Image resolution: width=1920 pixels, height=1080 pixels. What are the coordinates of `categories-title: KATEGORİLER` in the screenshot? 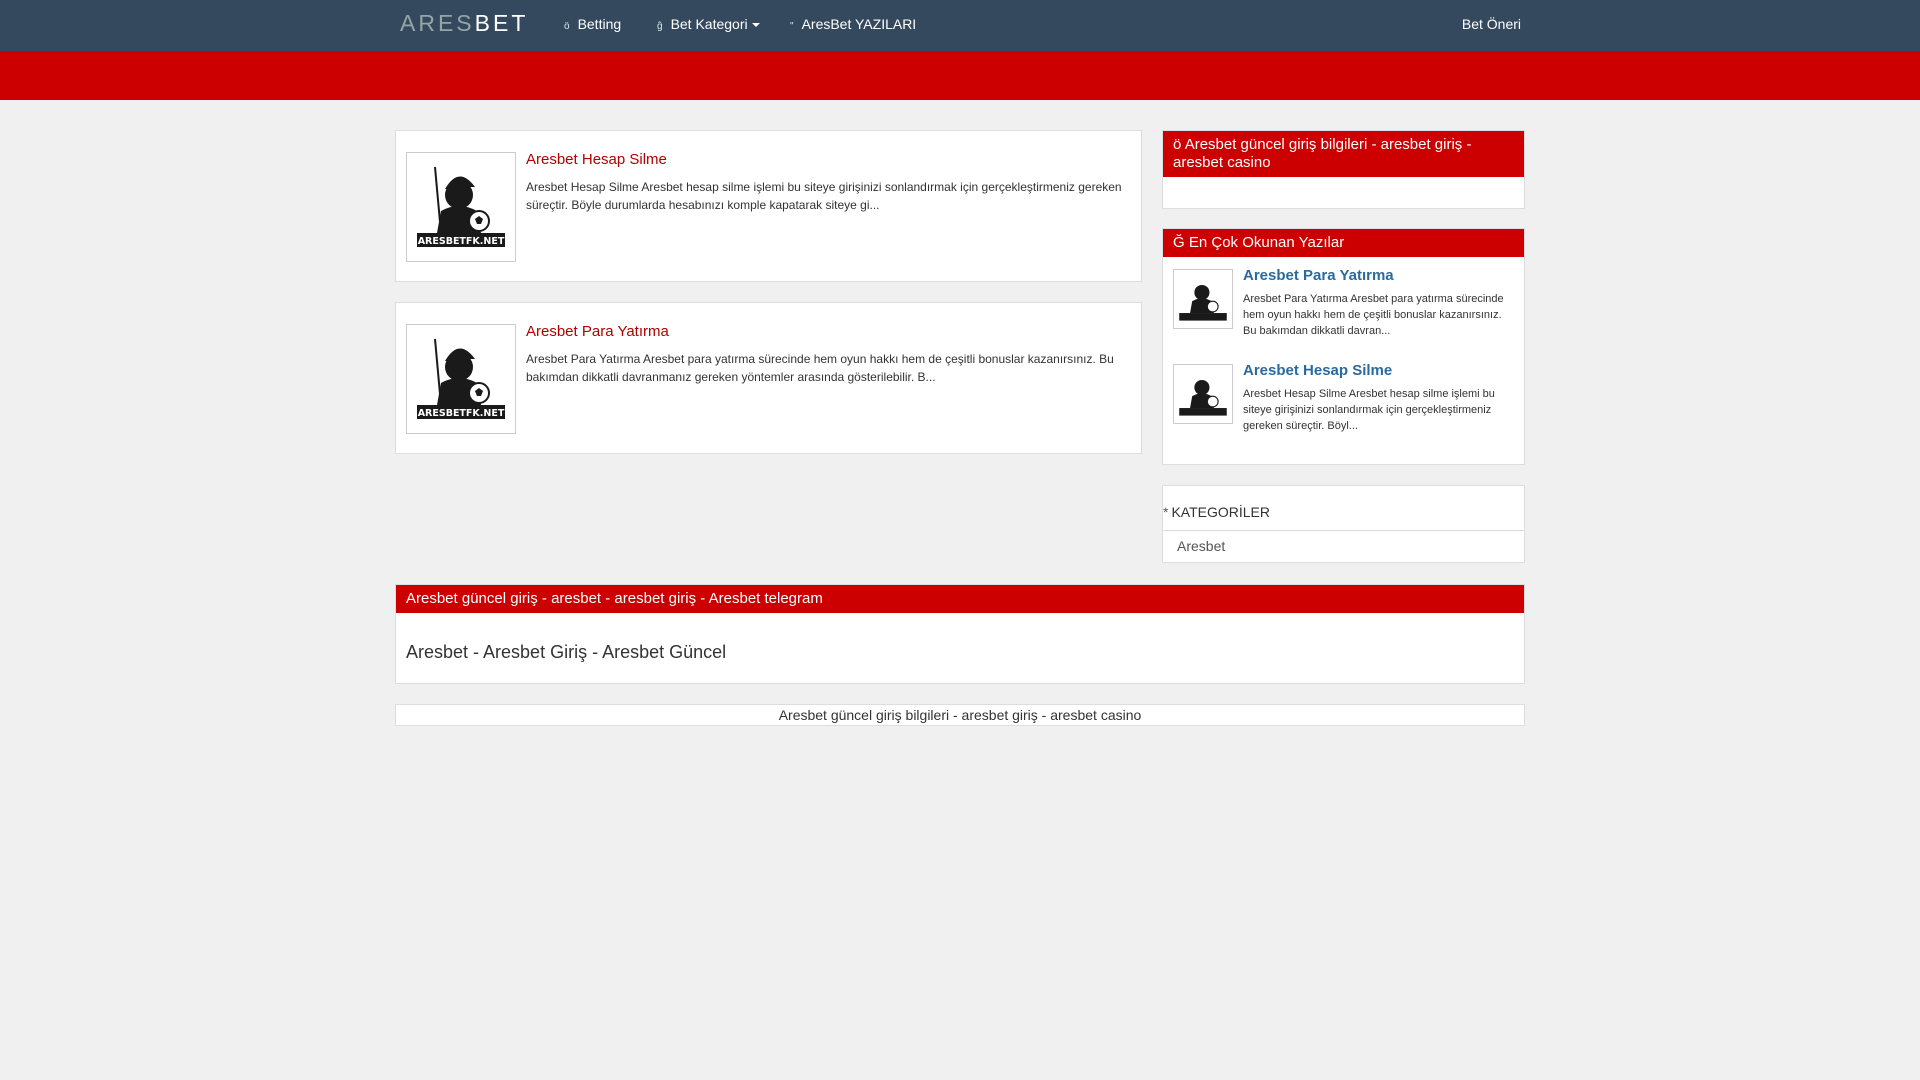 It's located at (1220, 512).